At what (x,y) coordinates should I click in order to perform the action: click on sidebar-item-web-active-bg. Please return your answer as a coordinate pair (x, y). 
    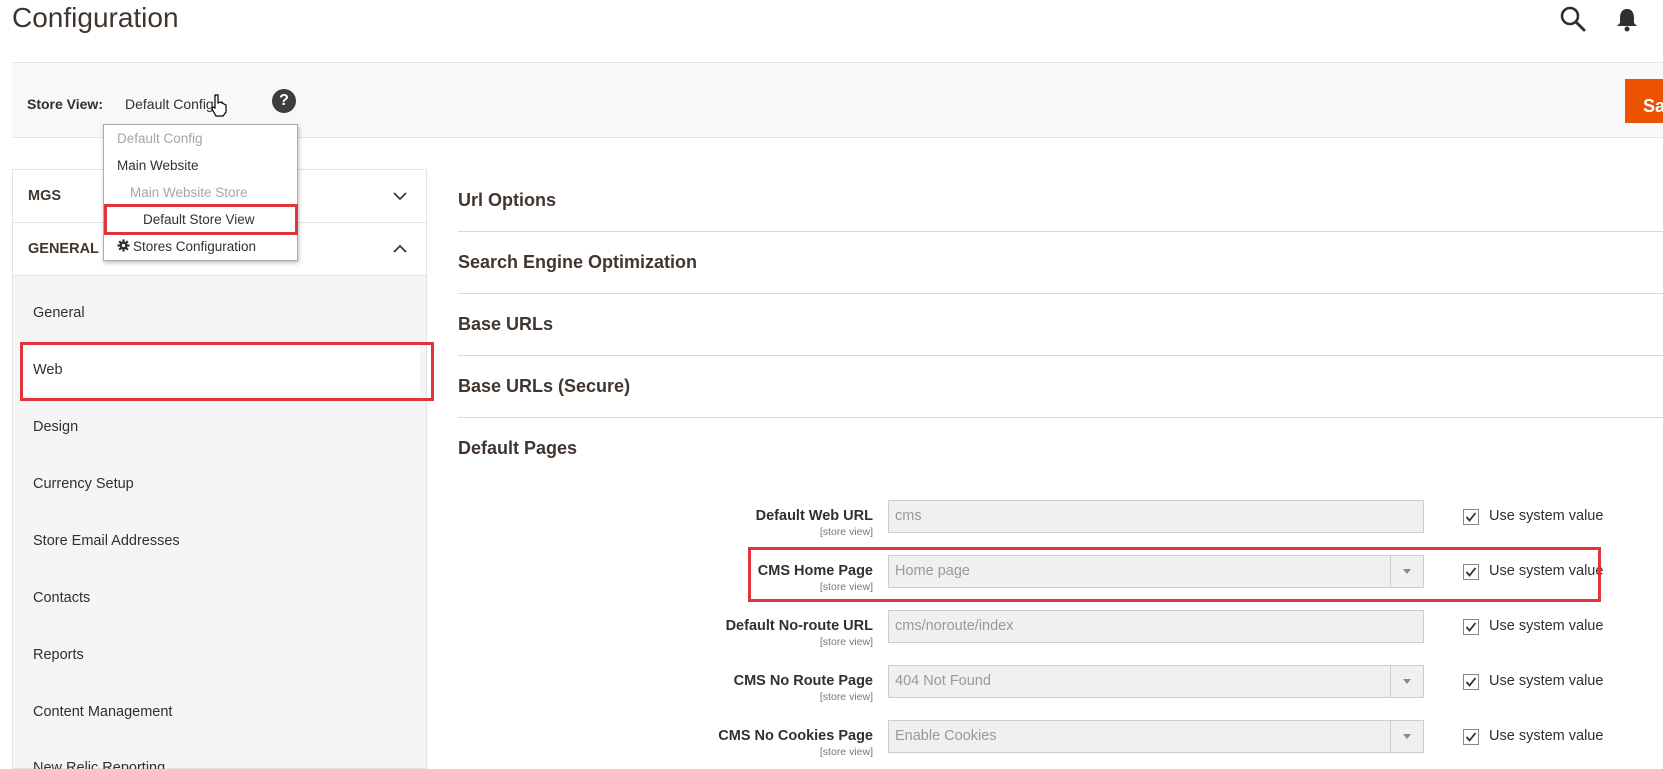
    Looking at the image, I should click on (220, 369).